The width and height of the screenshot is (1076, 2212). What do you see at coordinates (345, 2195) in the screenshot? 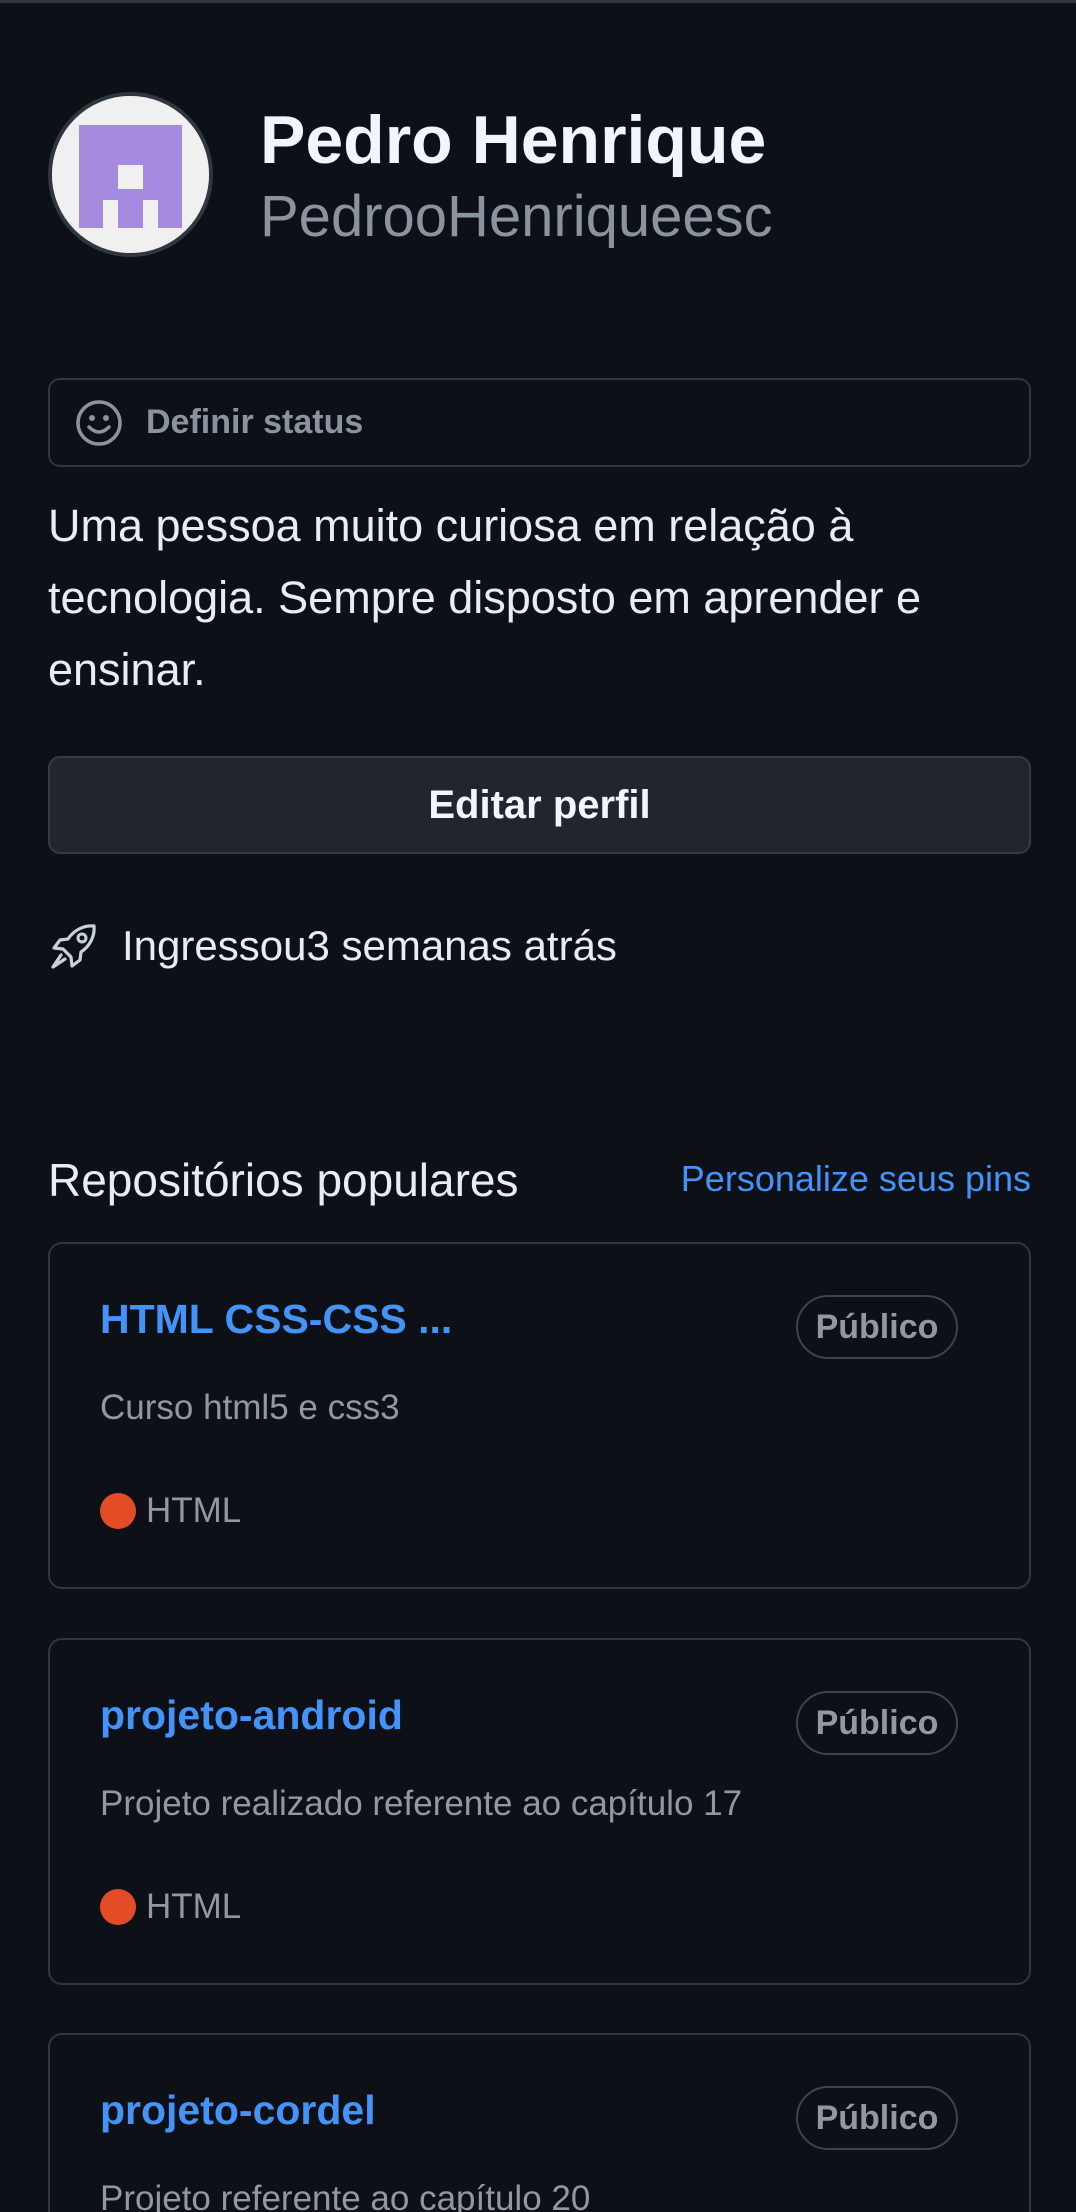
I see `repo-description: Projeto referente ao capítulo 20` at bounding box center [345, 2195].